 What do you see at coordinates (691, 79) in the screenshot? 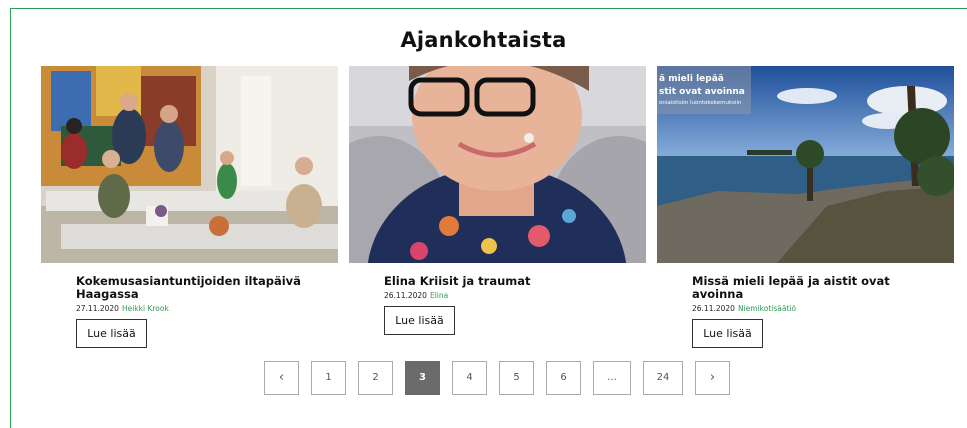
I see `caption-line: ä mieli lepää` at bounding box center [691, 79].